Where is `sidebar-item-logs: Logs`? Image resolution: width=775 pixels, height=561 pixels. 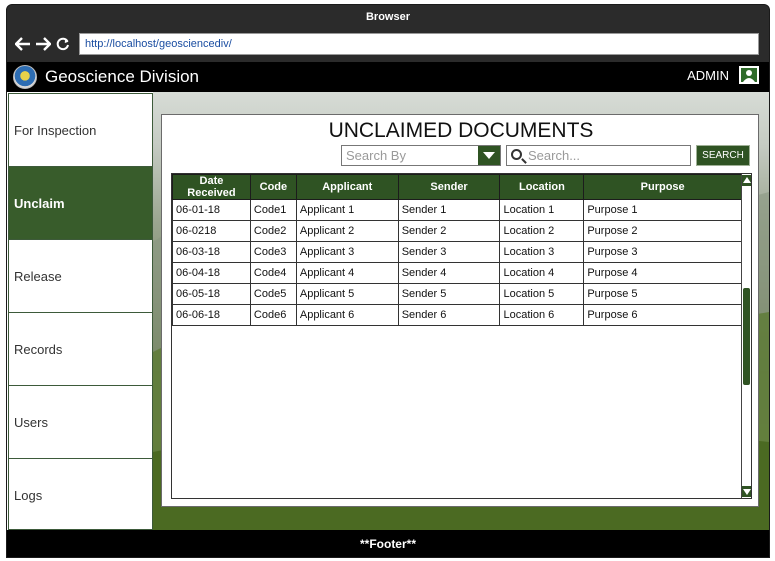 sidebar-item-logs: Logs is located at coordinates (80, 495).